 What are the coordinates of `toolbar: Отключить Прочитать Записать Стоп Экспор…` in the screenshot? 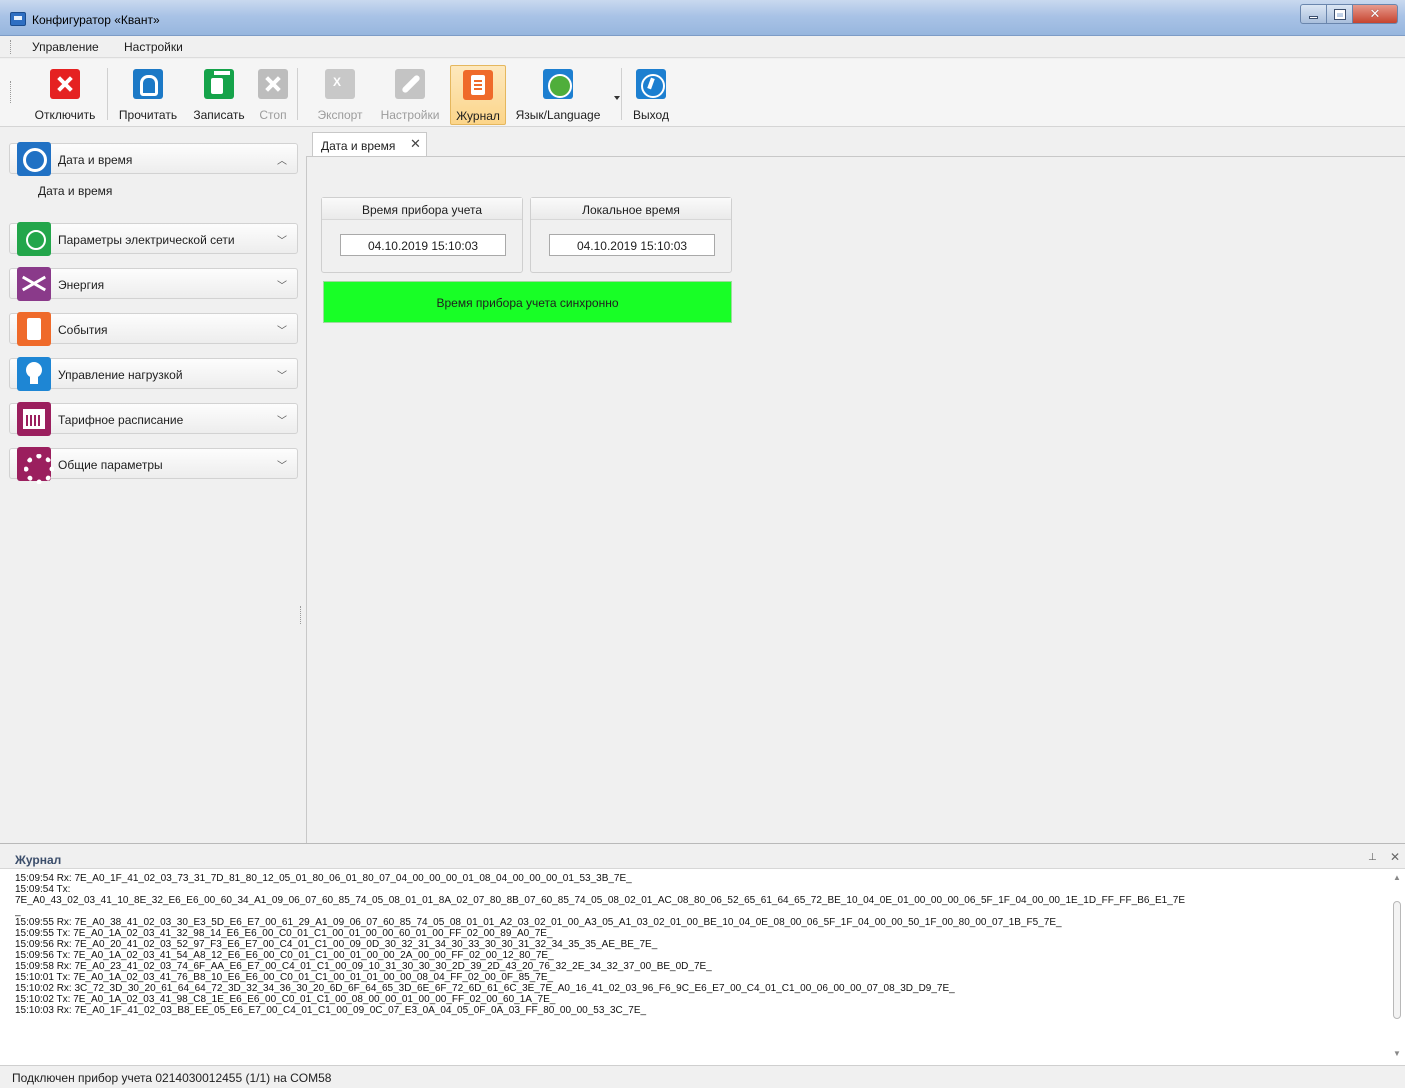 It's located at (702, 93).